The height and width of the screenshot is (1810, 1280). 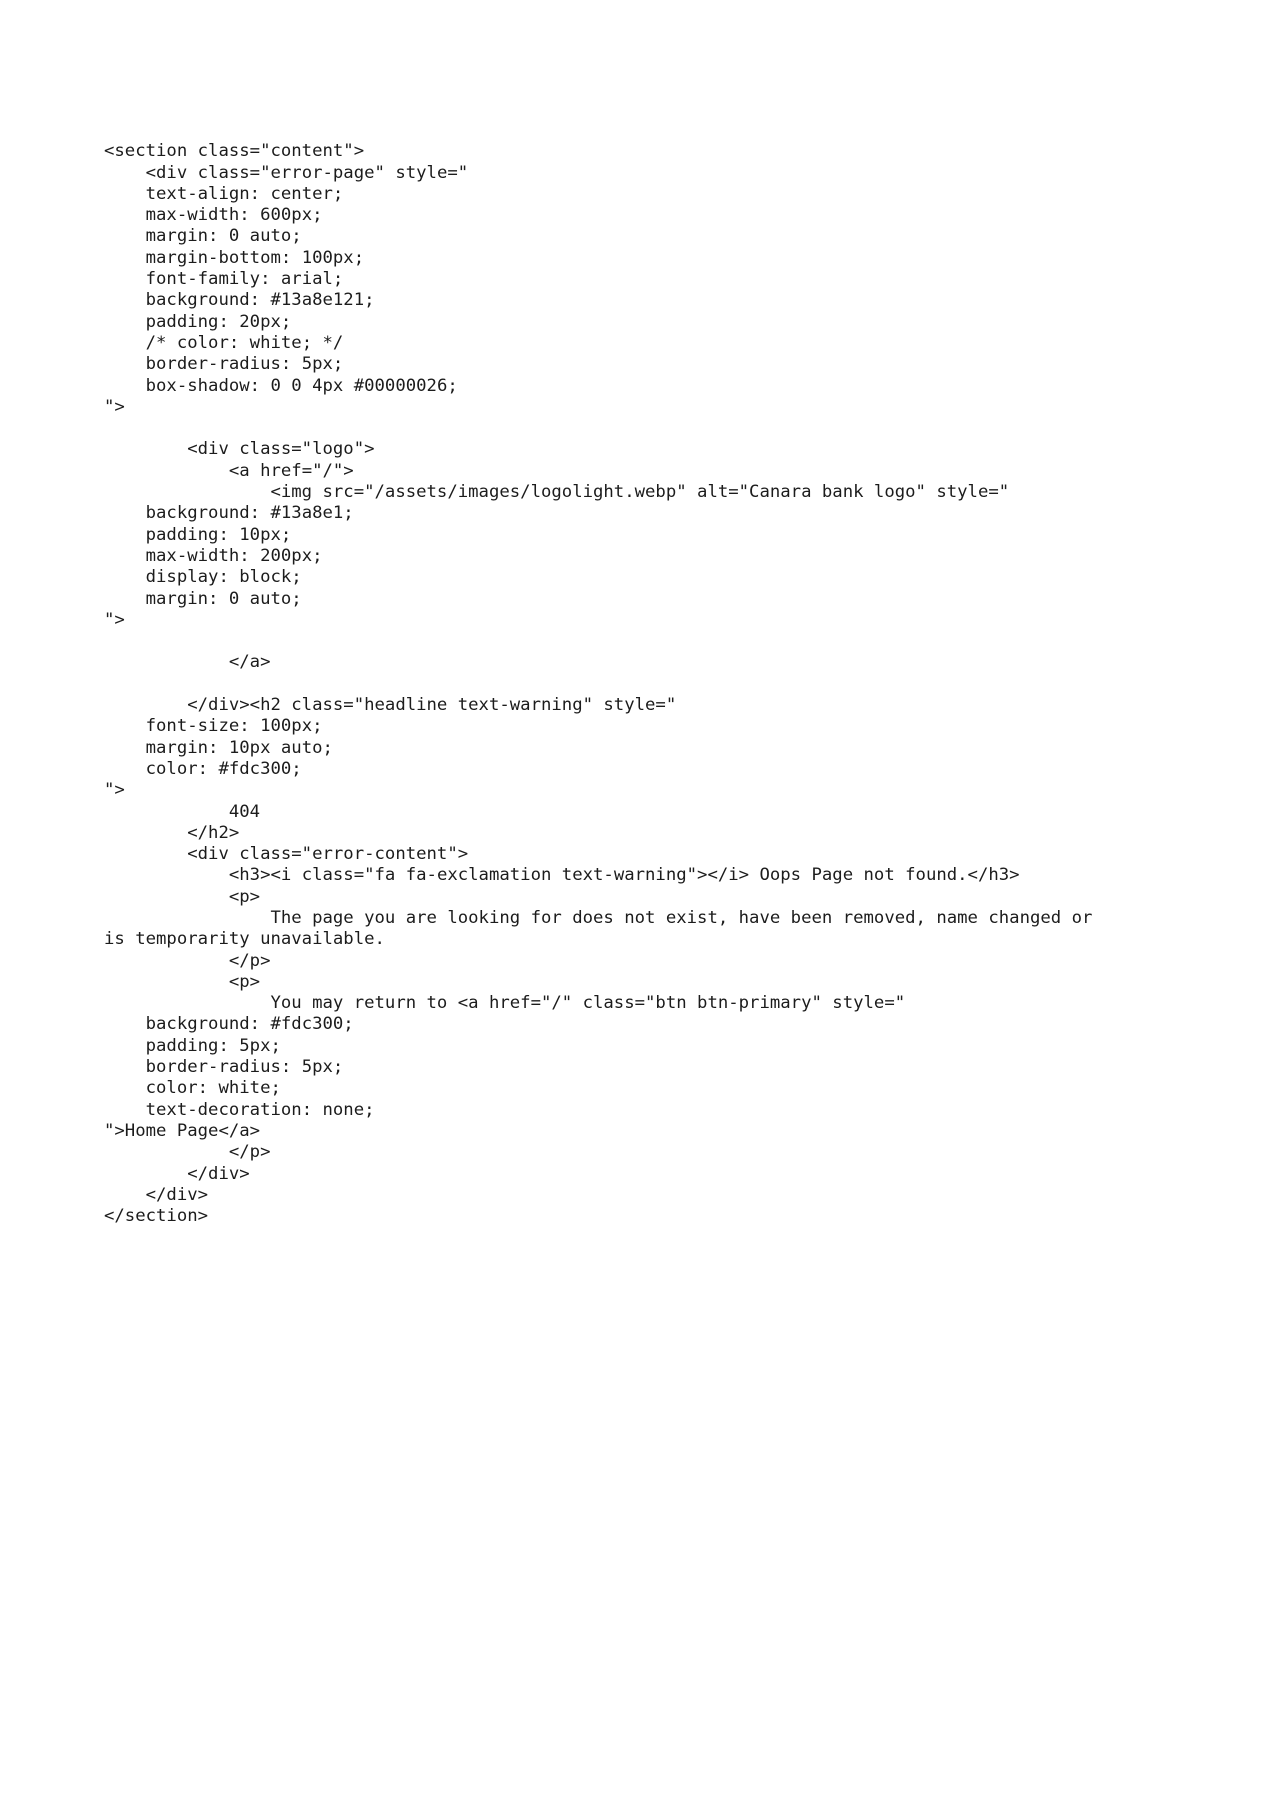 I want to click on code-line: 404, so click(x=182, y=811).